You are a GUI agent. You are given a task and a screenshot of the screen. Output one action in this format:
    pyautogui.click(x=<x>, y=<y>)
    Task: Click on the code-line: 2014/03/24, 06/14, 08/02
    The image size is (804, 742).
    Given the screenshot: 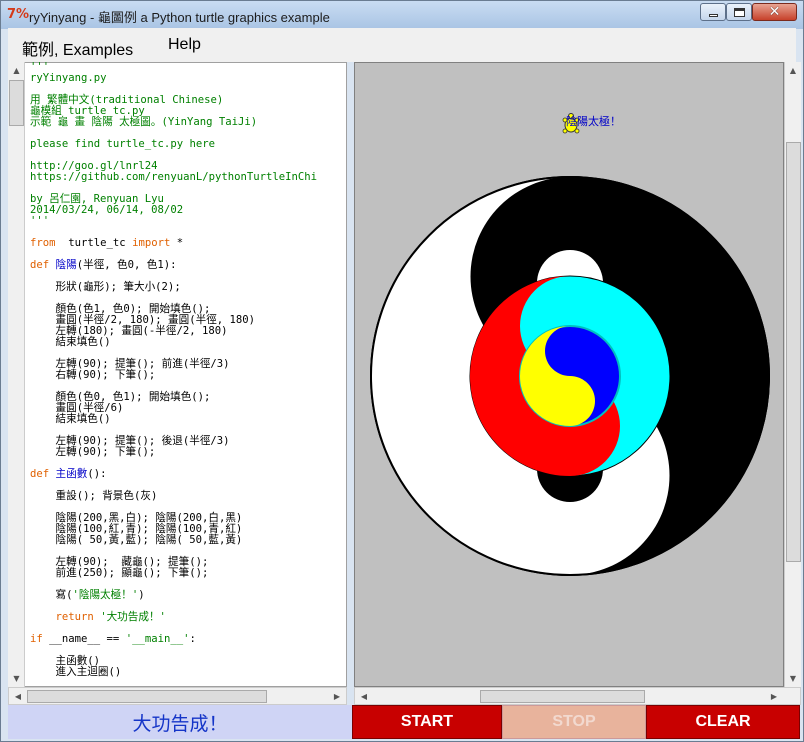 What is the action you would take?
    pyautogui.click(x=107, y=210)
    